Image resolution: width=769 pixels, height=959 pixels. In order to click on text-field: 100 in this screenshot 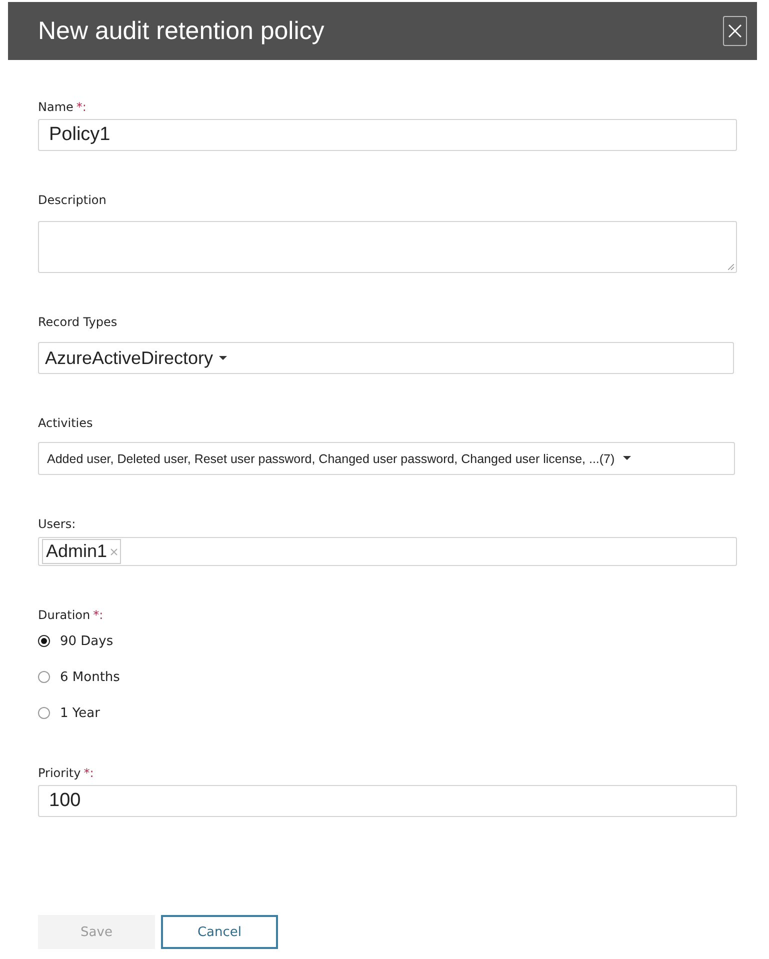, I will do `click(387, 801)`.